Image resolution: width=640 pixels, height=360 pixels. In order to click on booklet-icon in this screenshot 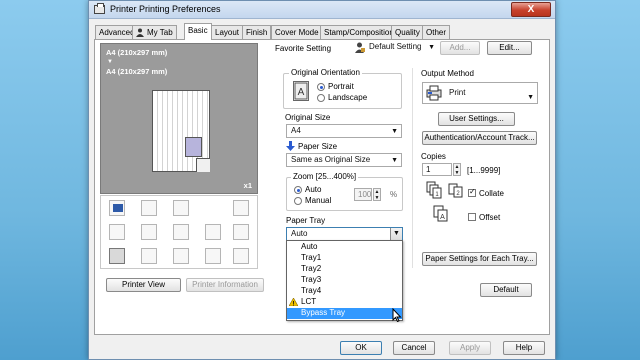, I will do `click(181, 208)`.